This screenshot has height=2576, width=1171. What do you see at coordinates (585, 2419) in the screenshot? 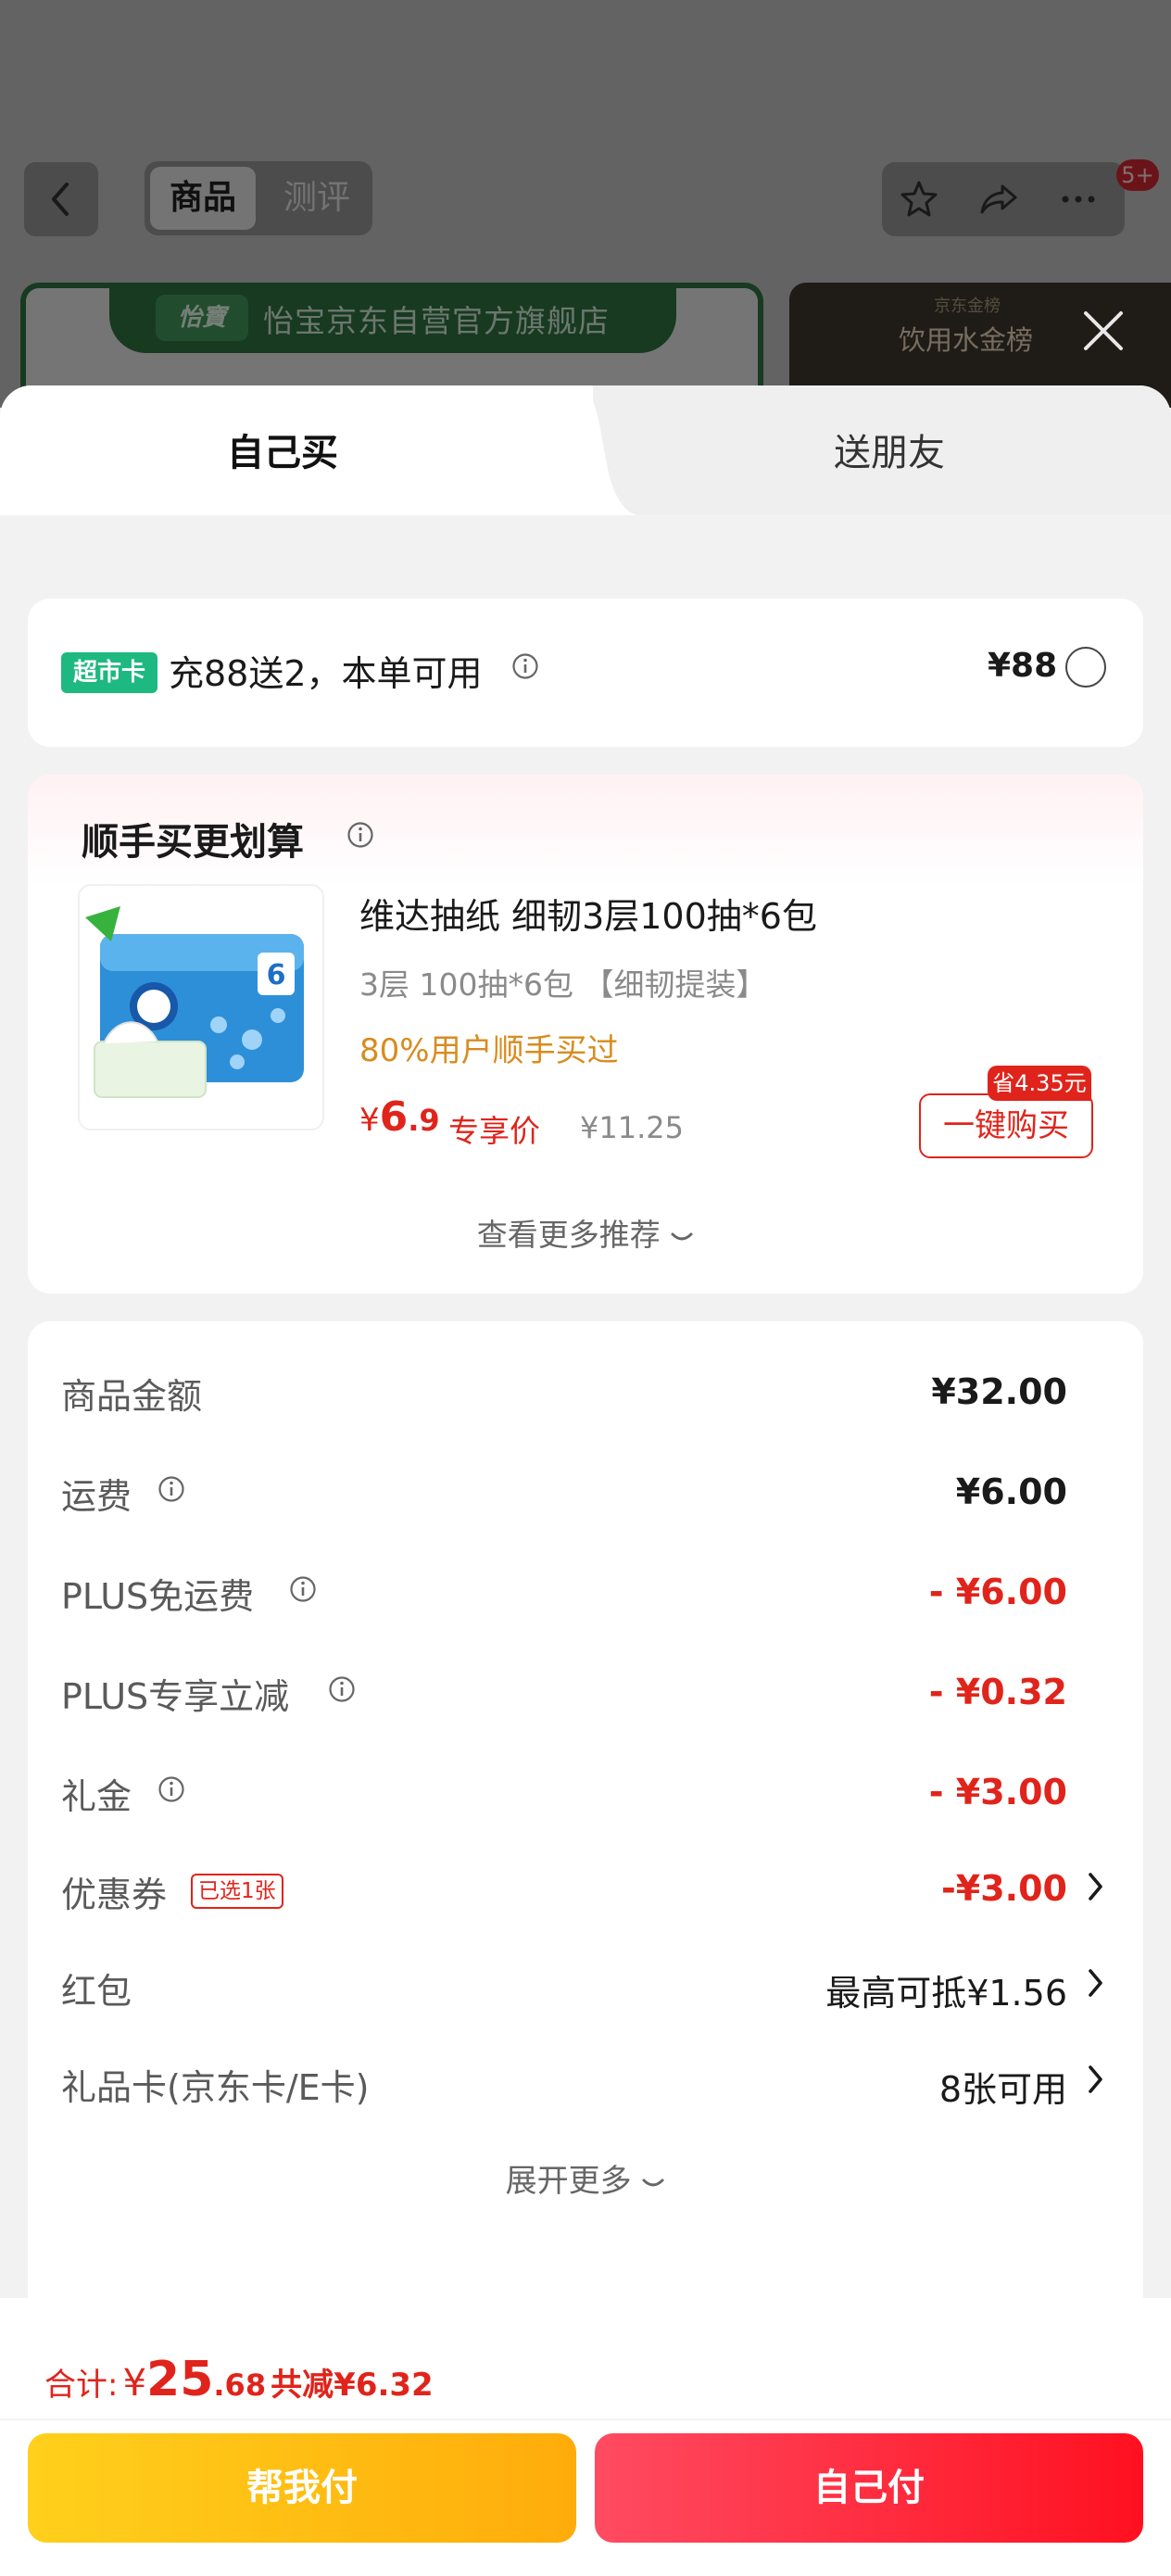
I see `divider` at bounding box center [585, 2419].